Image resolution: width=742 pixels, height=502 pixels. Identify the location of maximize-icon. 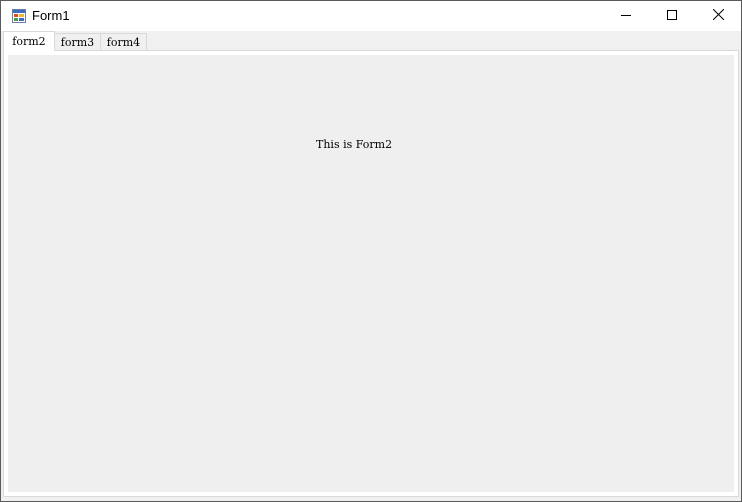
(672, 16).